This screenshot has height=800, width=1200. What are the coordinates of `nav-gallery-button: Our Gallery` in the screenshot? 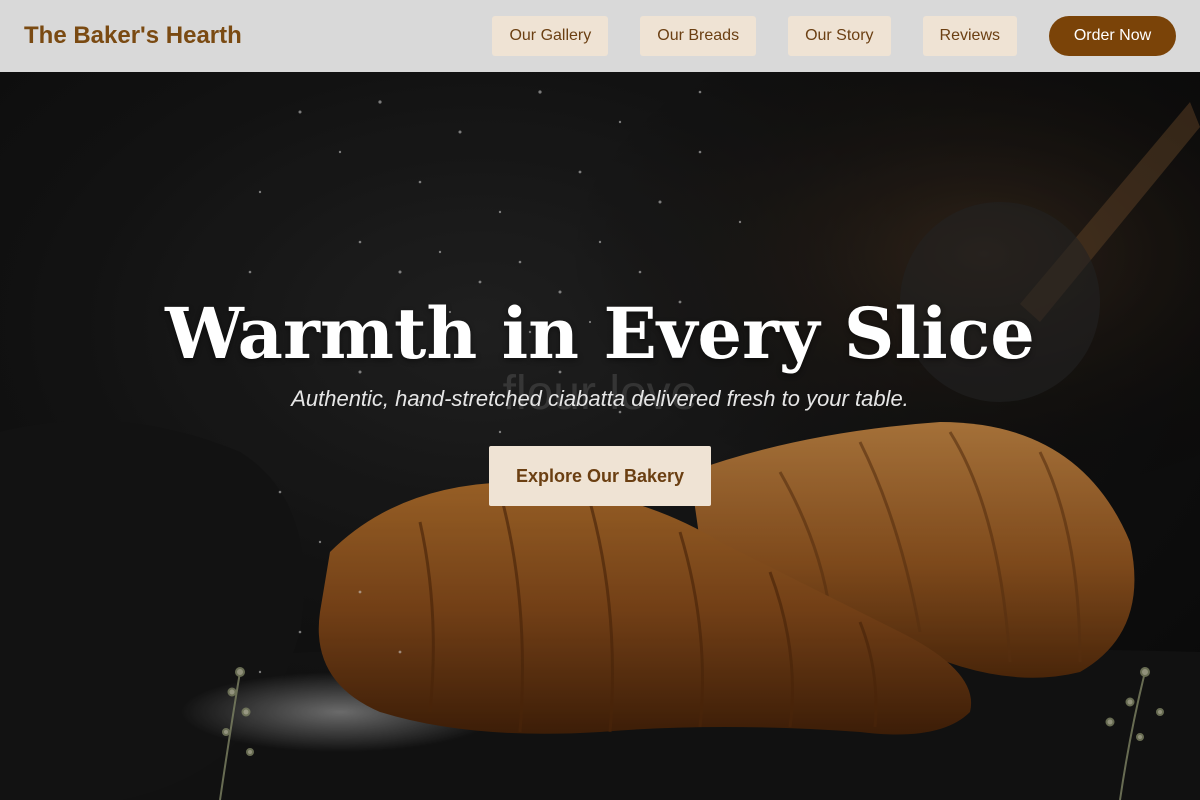 It's located at (550, 36).